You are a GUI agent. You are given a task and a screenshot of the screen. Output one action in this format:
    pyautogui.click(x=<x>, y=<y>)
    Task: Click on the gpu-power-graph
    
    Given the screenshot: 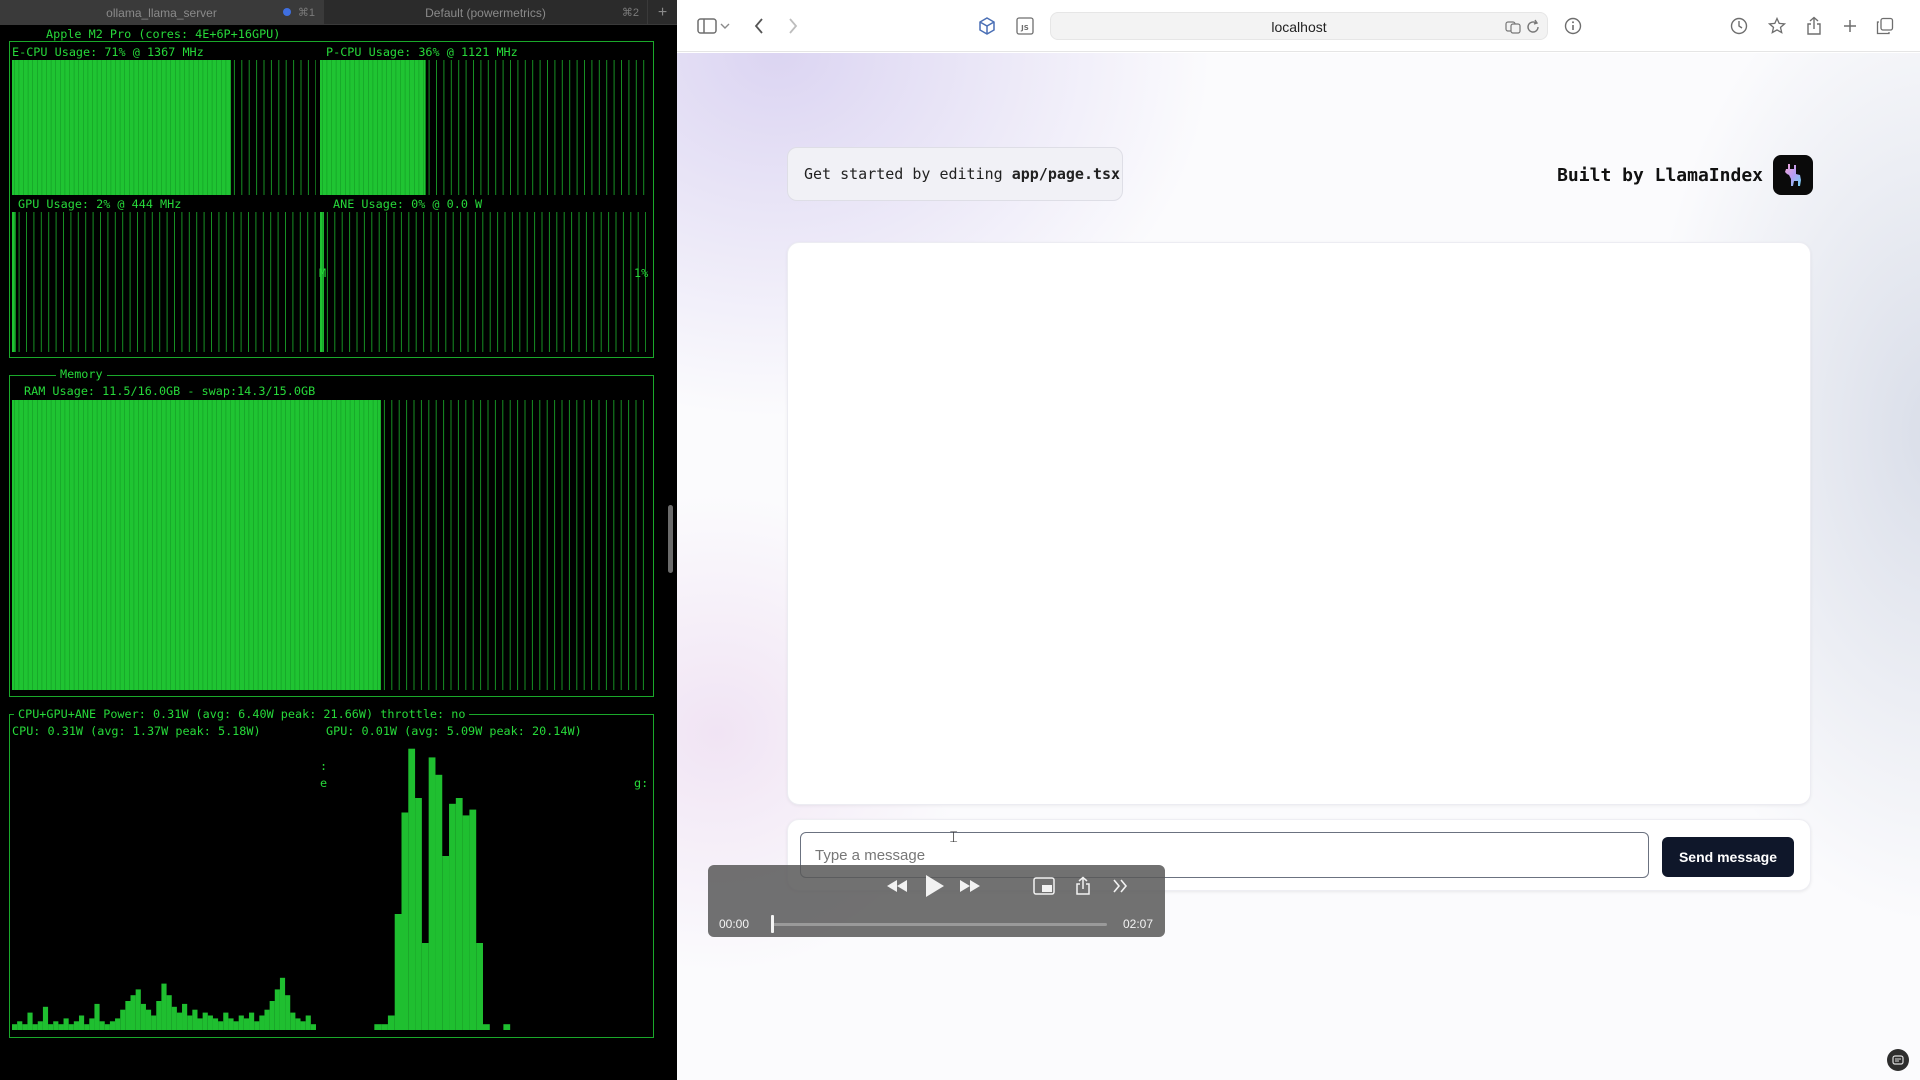 What is the action you would take?
    pyautogui.click(x=483, y=885)
    